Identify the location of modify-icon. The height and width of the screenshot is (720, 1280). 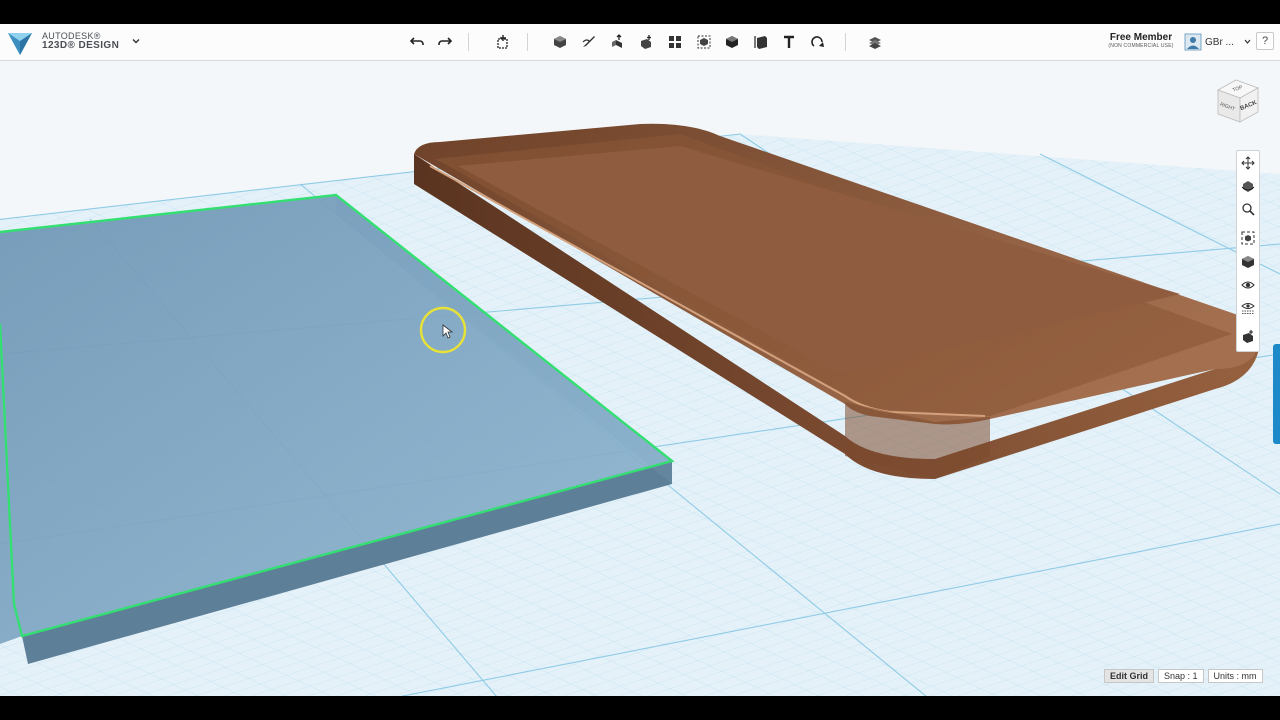
(646, 42).